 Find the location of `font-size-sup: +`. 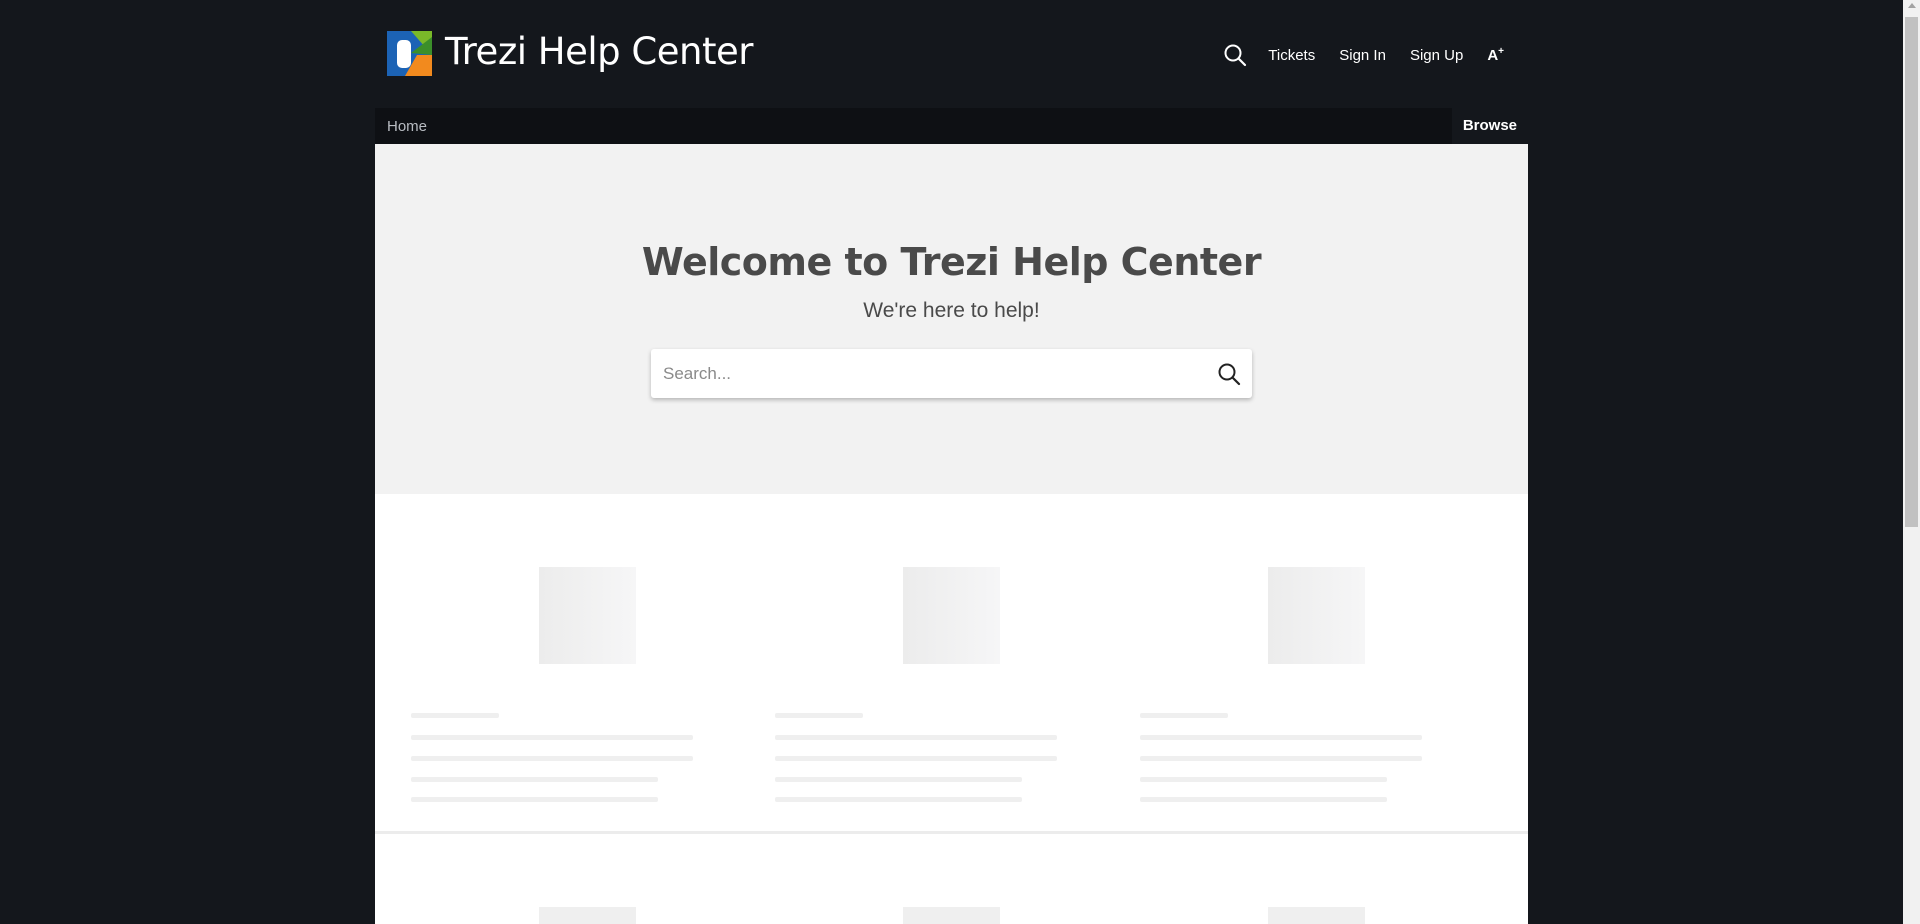

font-size-sup: + is located at coordinates (1501, 51).